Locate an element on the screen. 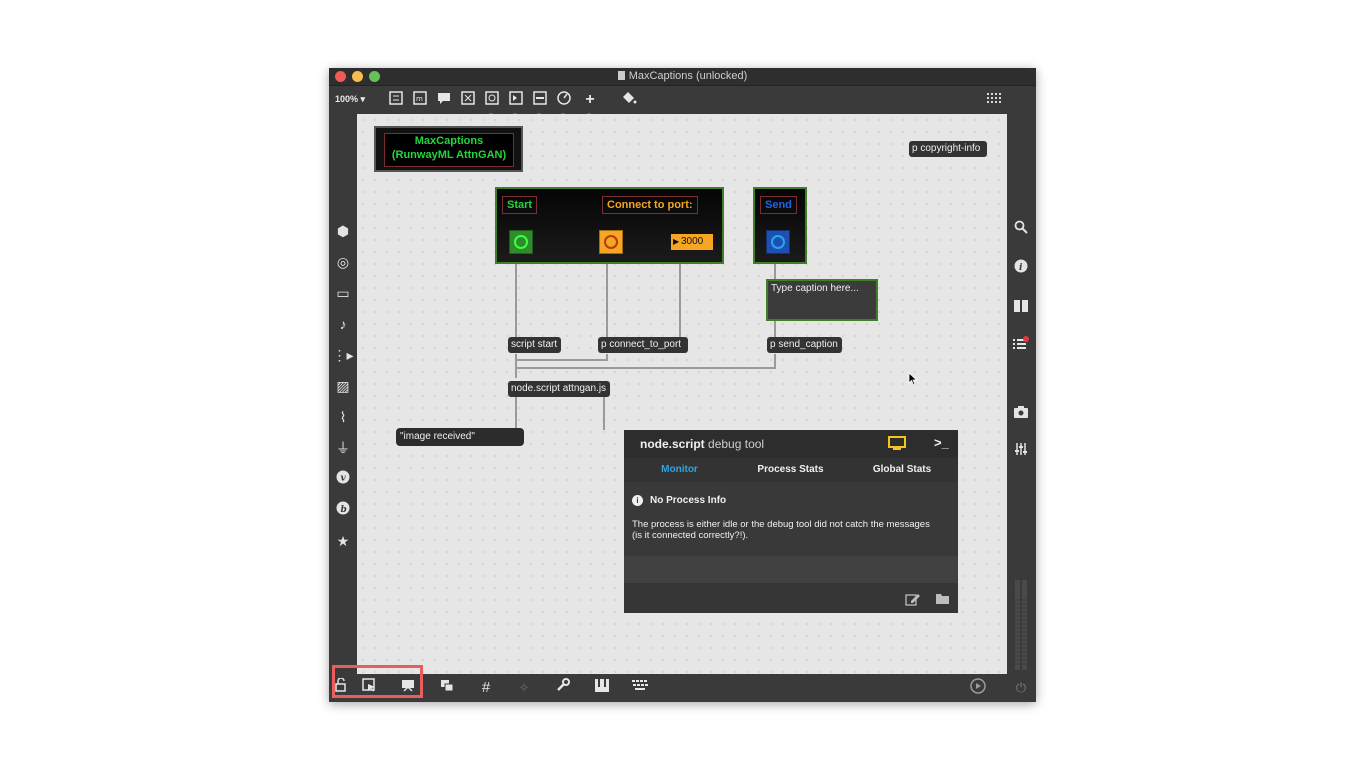 The height and width of the screenshot is (768, 1366). send-label: Send is located at coordinates (778, 205).